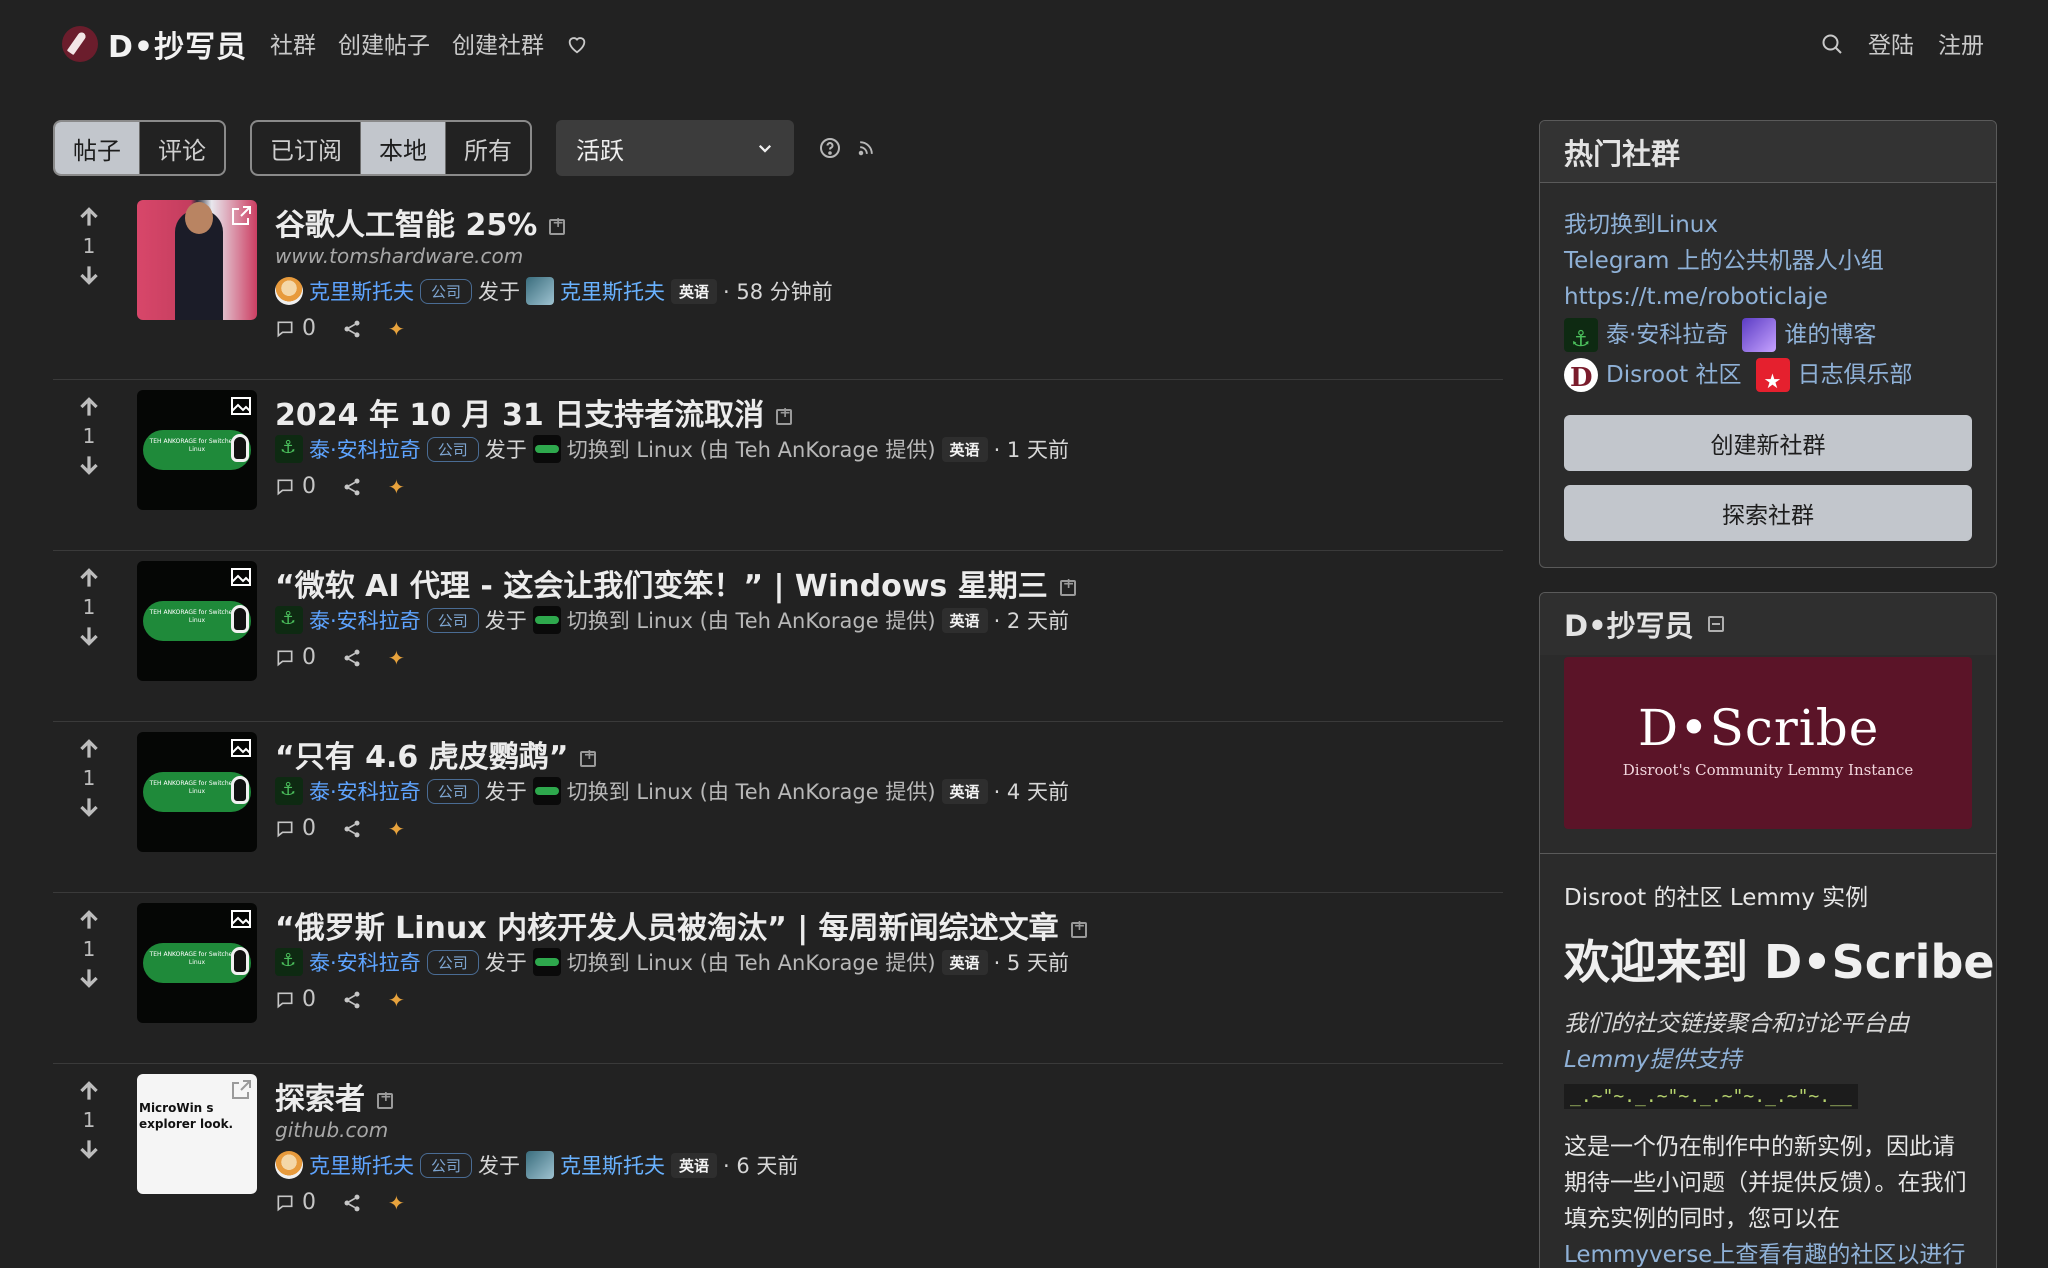 Image resolution: width=2048 pixels, height=1268 pixels. Describe the element at coordinates (1652, 1060) in the screenshot. I see `lemmy-link: Lemmy提供支持` at that location.